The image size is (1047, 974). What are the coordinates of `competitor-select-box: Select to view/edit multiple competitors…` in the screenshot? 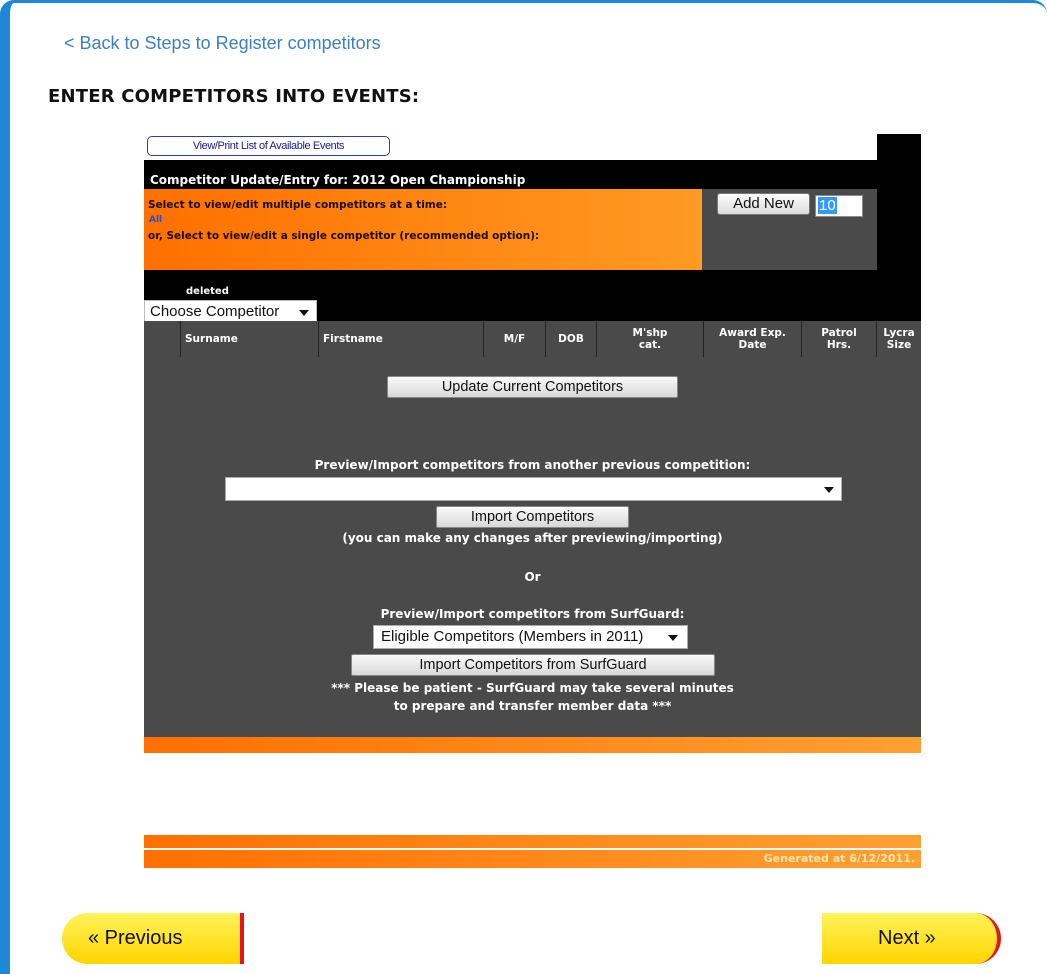 It's located at (423, 256).